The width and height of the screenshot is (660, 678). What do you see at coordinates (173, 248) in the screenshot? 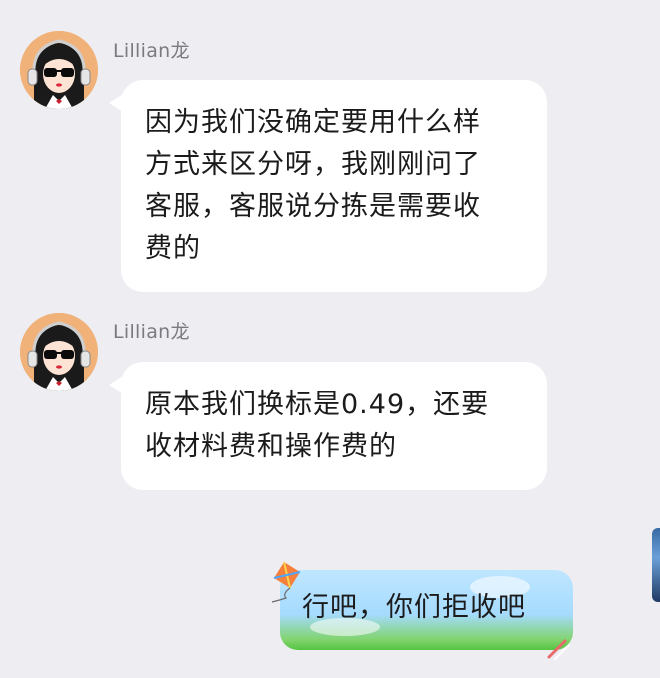
I see `message-line: 费的` at bounding box center [173, 248].